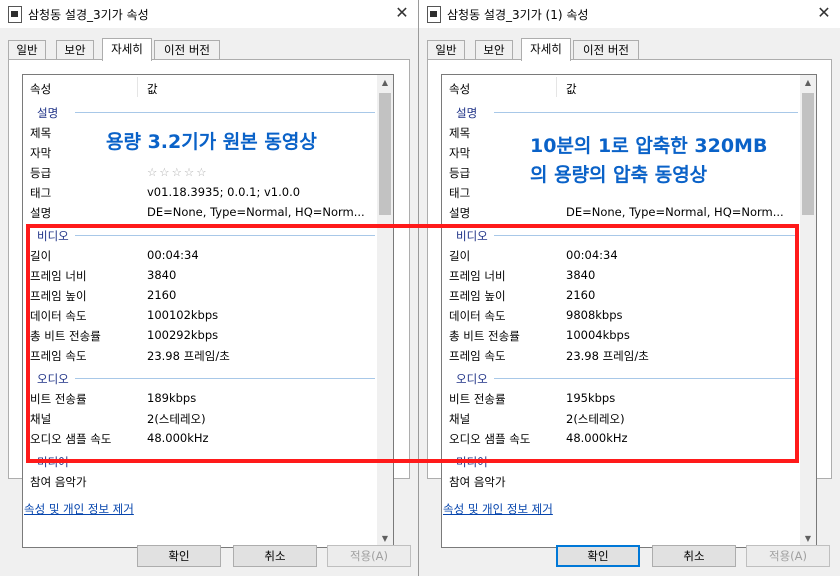  I want to click on property-value: 00:04:34, so click(592, 255).